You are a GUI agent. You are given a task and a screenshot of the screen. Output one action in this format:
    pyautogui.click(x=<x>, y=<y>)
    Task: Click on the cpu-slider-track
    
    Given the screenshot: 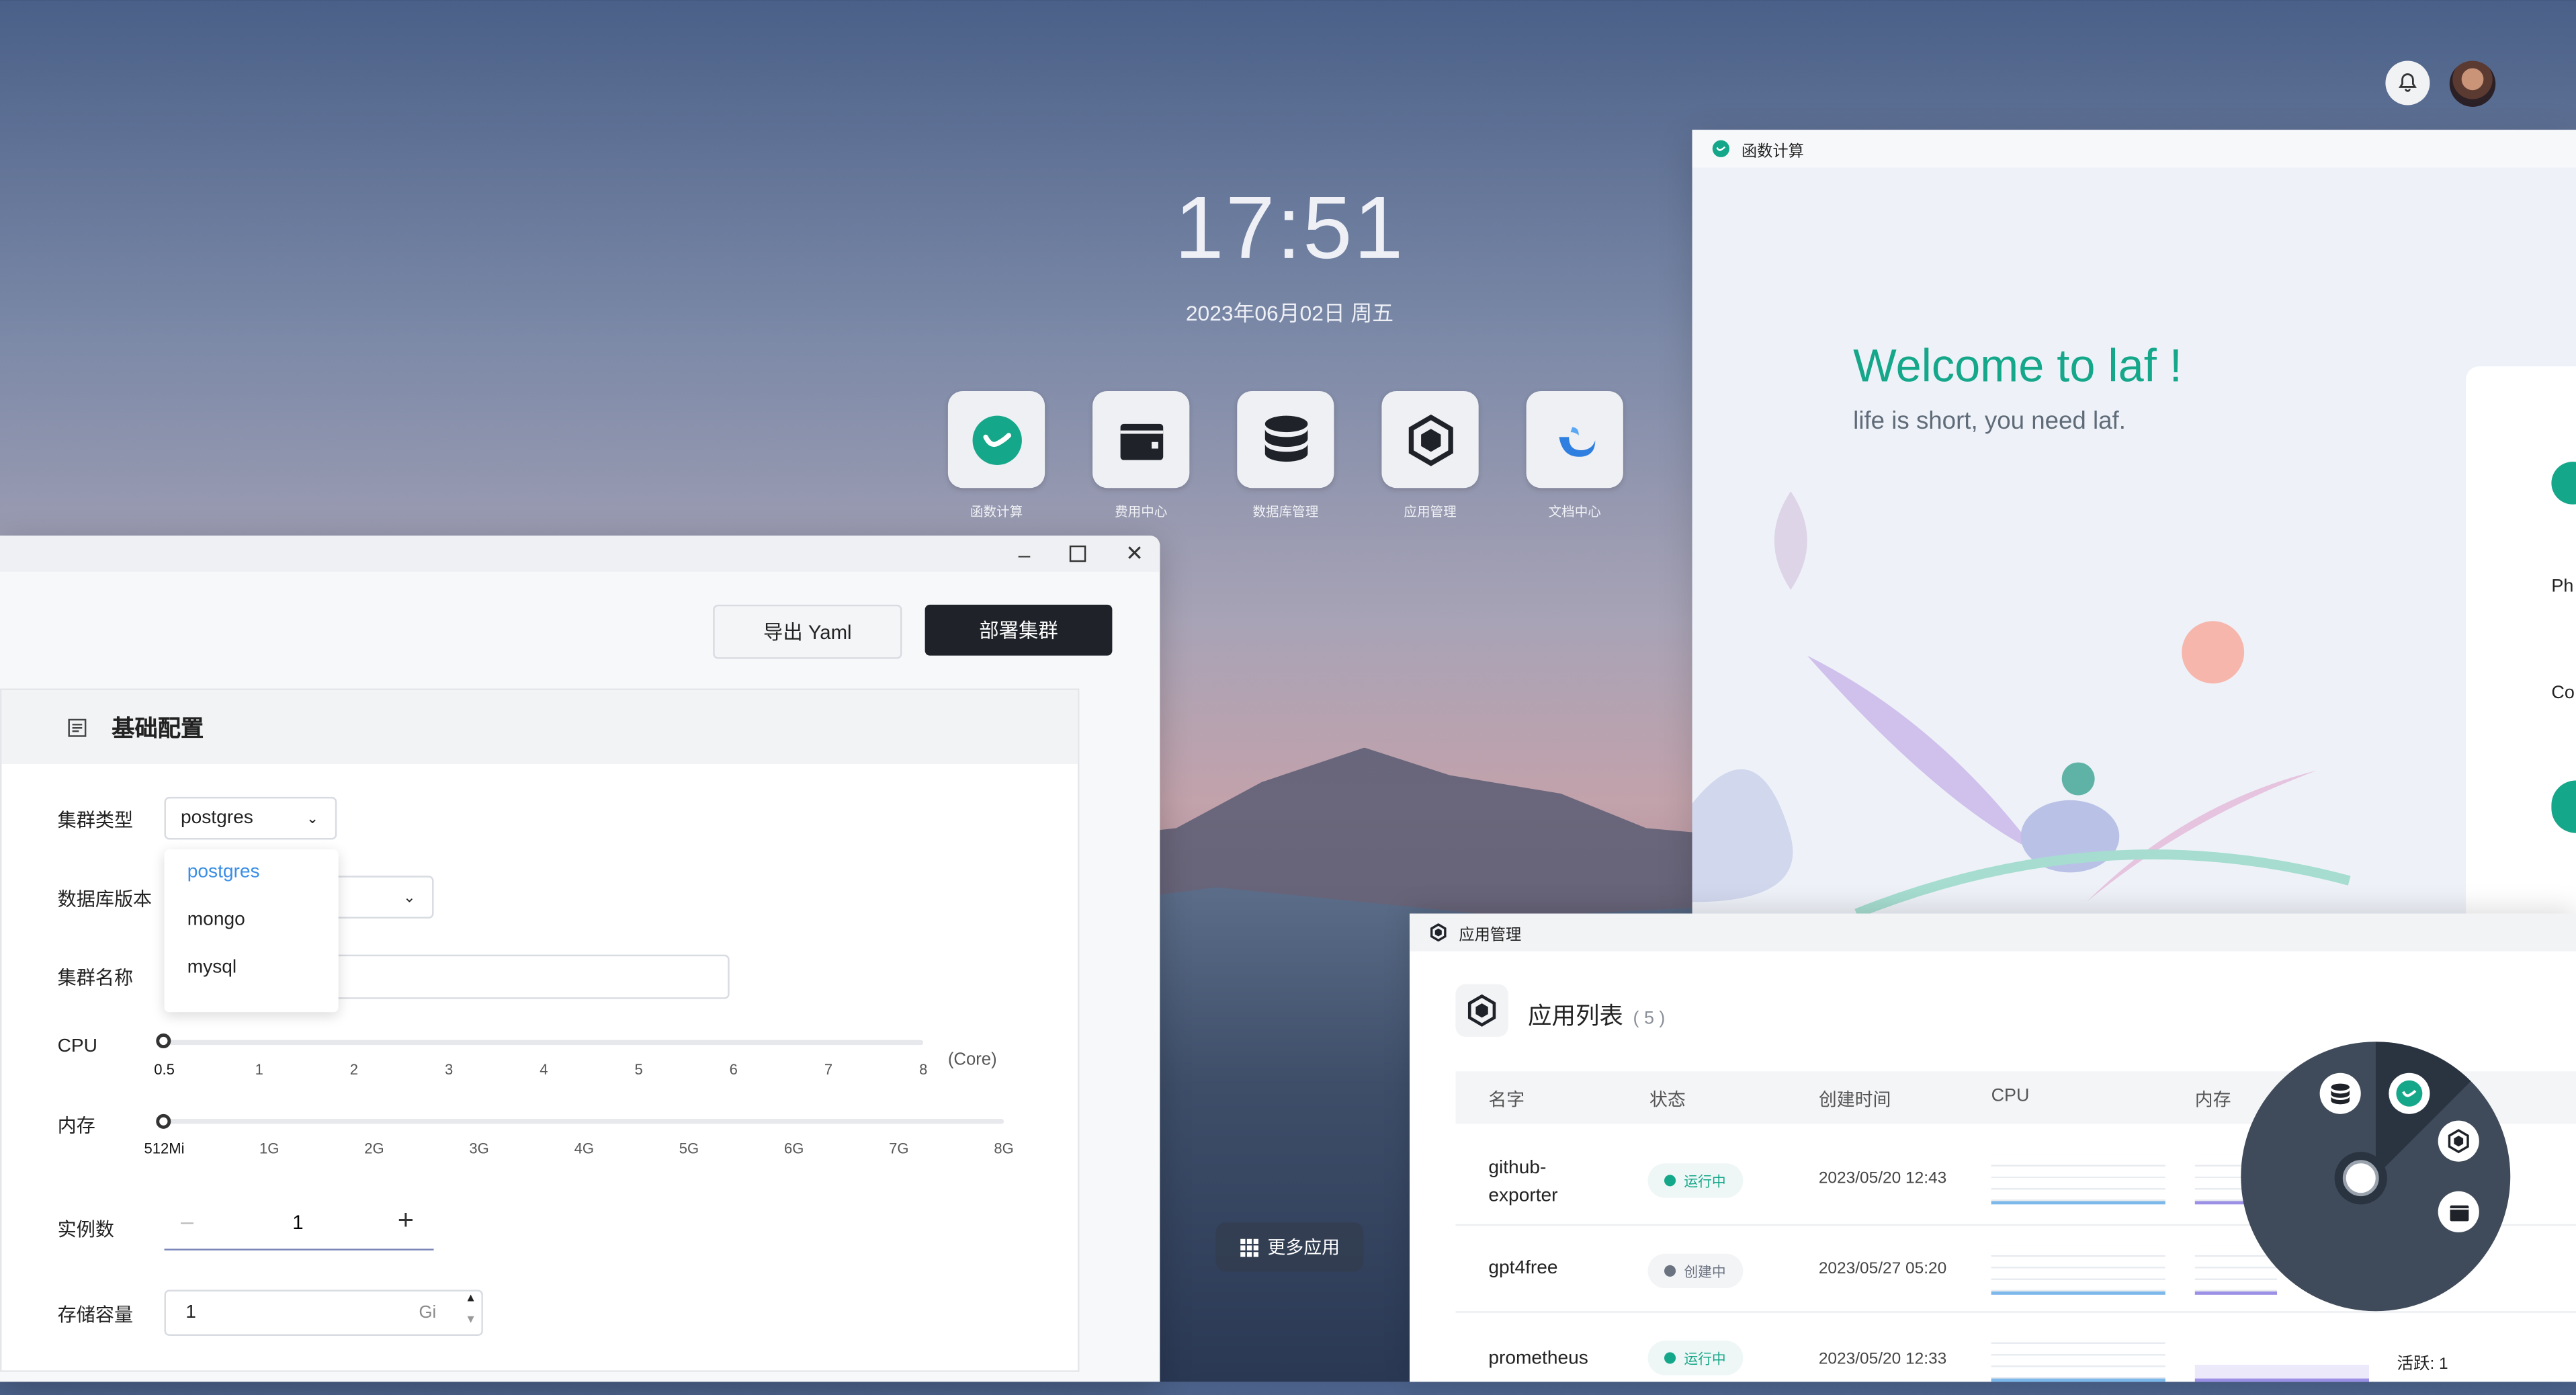 What is the action you would take?
    pyautogui.click(x=544, y=1043)
    